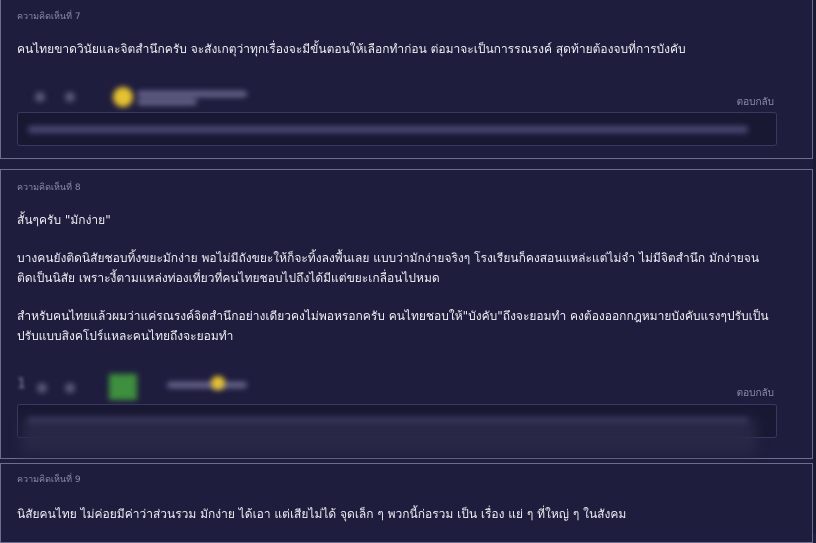 The width and height of the screenshot is (816, 543). I want to click on comment-label: ความคิดเห็นที่ 7, so click(49, 17).